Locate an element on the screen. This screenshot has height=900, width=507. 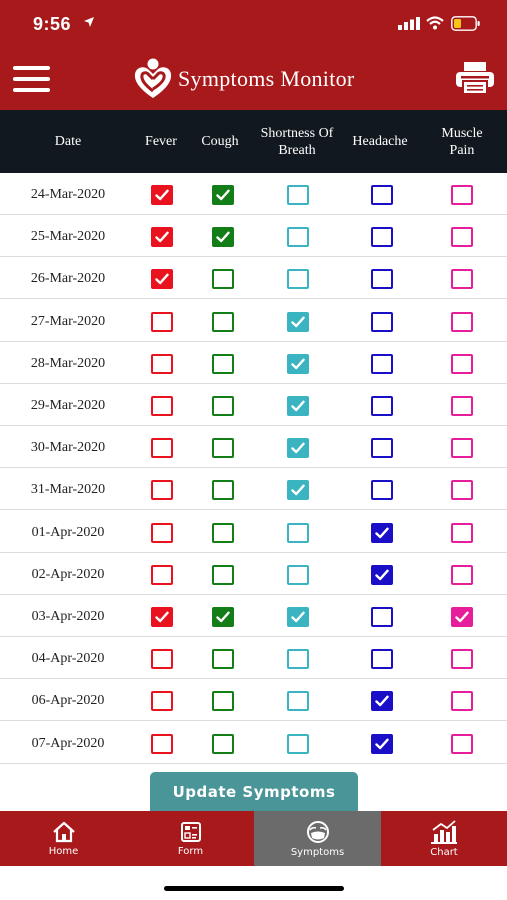
hamburger-menu-button is located at coordinates (32, 80).